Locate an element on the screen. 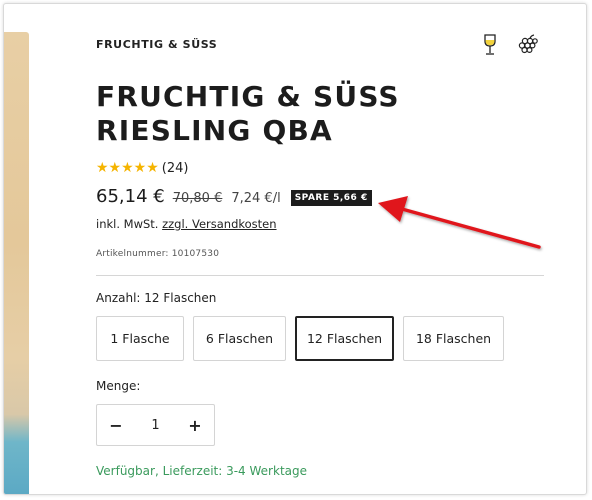 This screenshot has width=592, height=500. rating: ★★★★★ (24) is located at coordinates (142, 168).